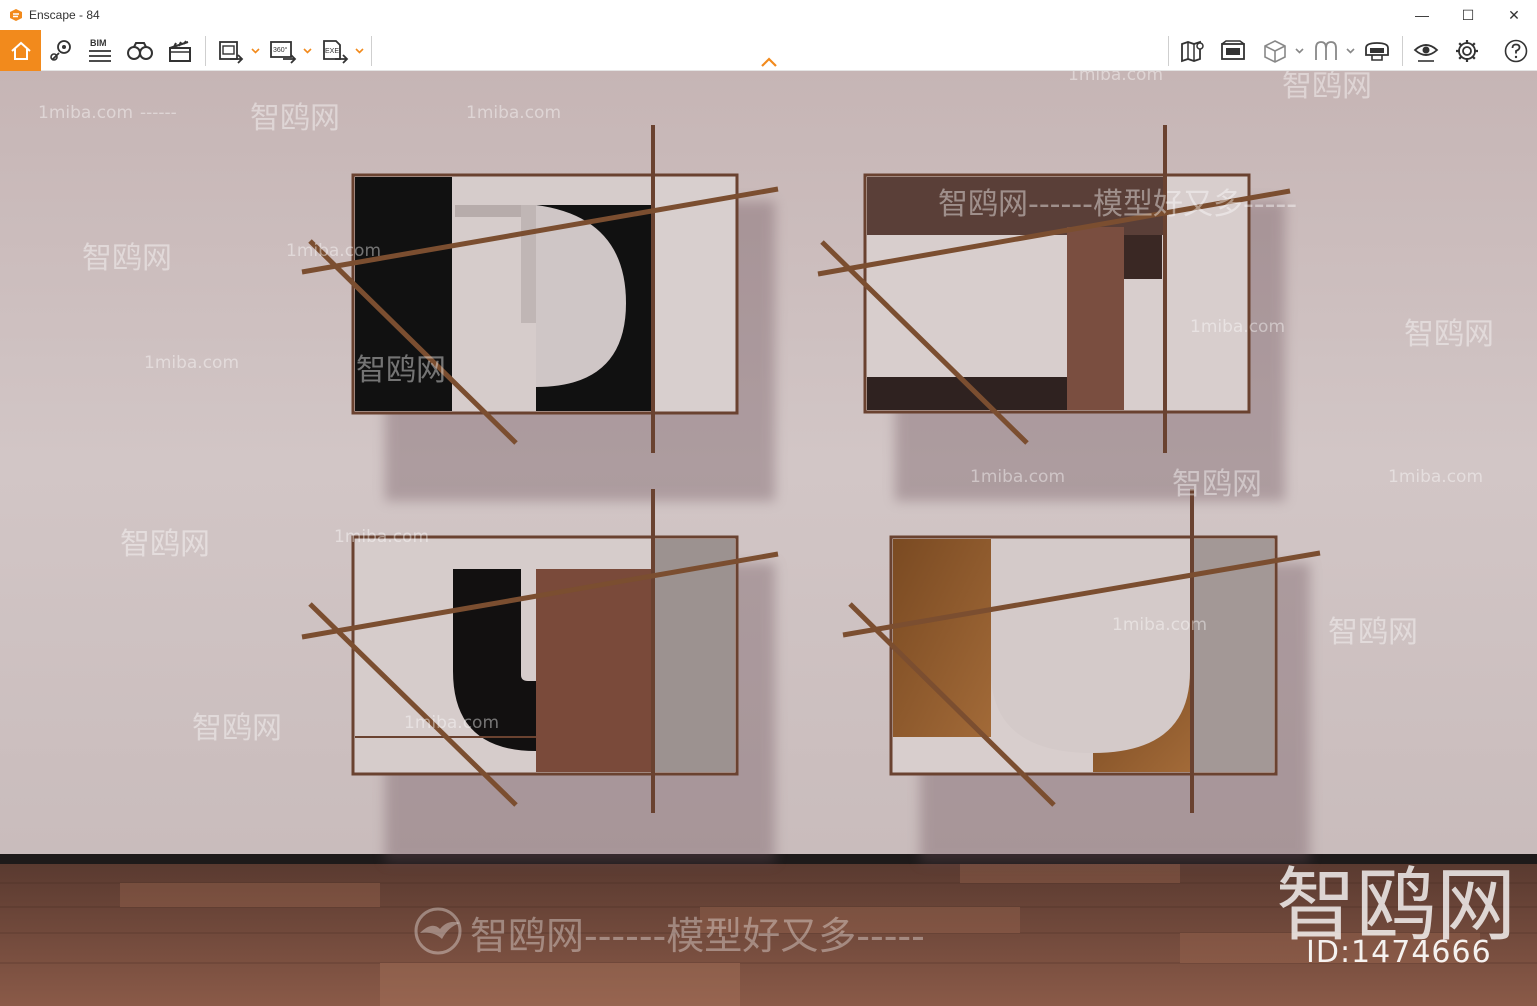 The image size is (1537, 1006). I want to click on watermark-slogan-floor: 智鸥网------模型好又多-----, so click(697, 936).